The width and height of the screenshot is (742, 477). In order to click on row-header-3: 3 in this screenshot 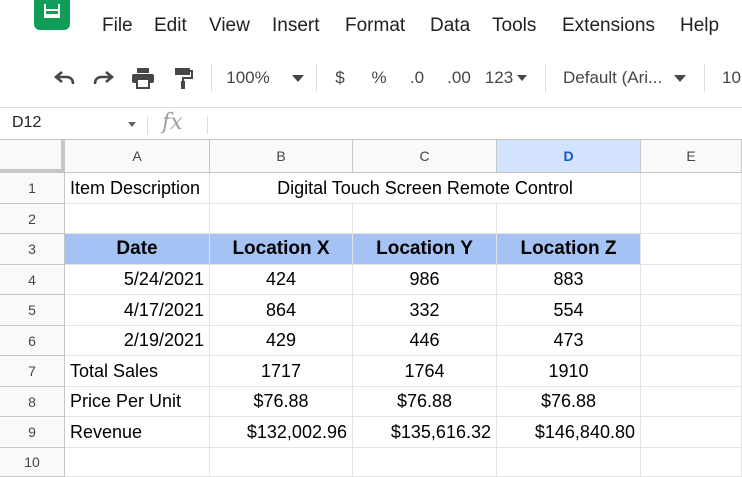, I will do `click(32, 249)`.